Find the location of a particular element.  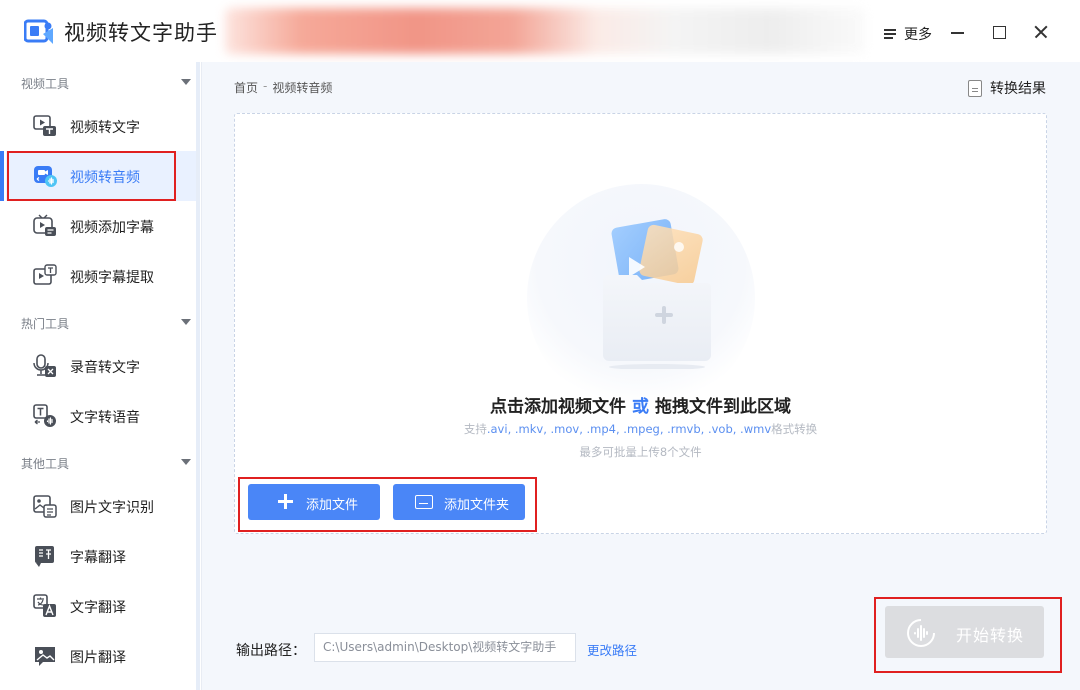

start-conversion-button: 开始转换 is located at coordinates (964, 632).